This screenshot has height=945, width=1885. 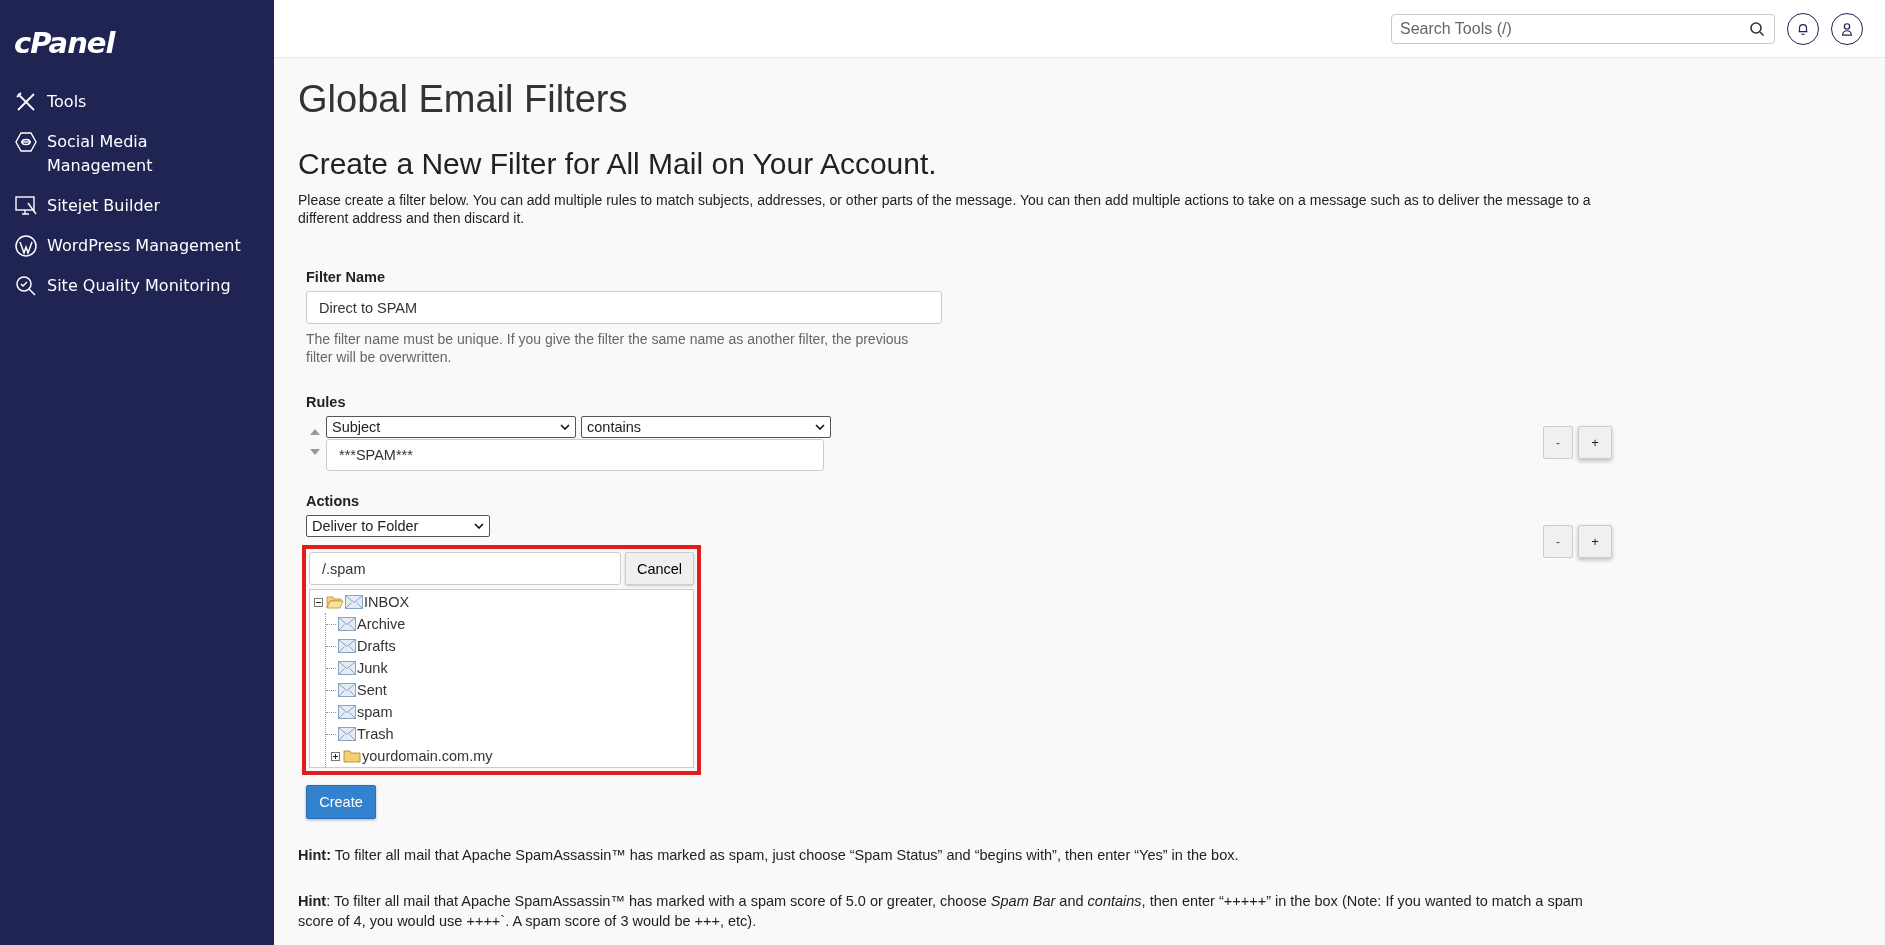 What do you see at coordinates (341, 802) in the screenshot?
I see `create-button: Create` at bounding box center [341, 802].